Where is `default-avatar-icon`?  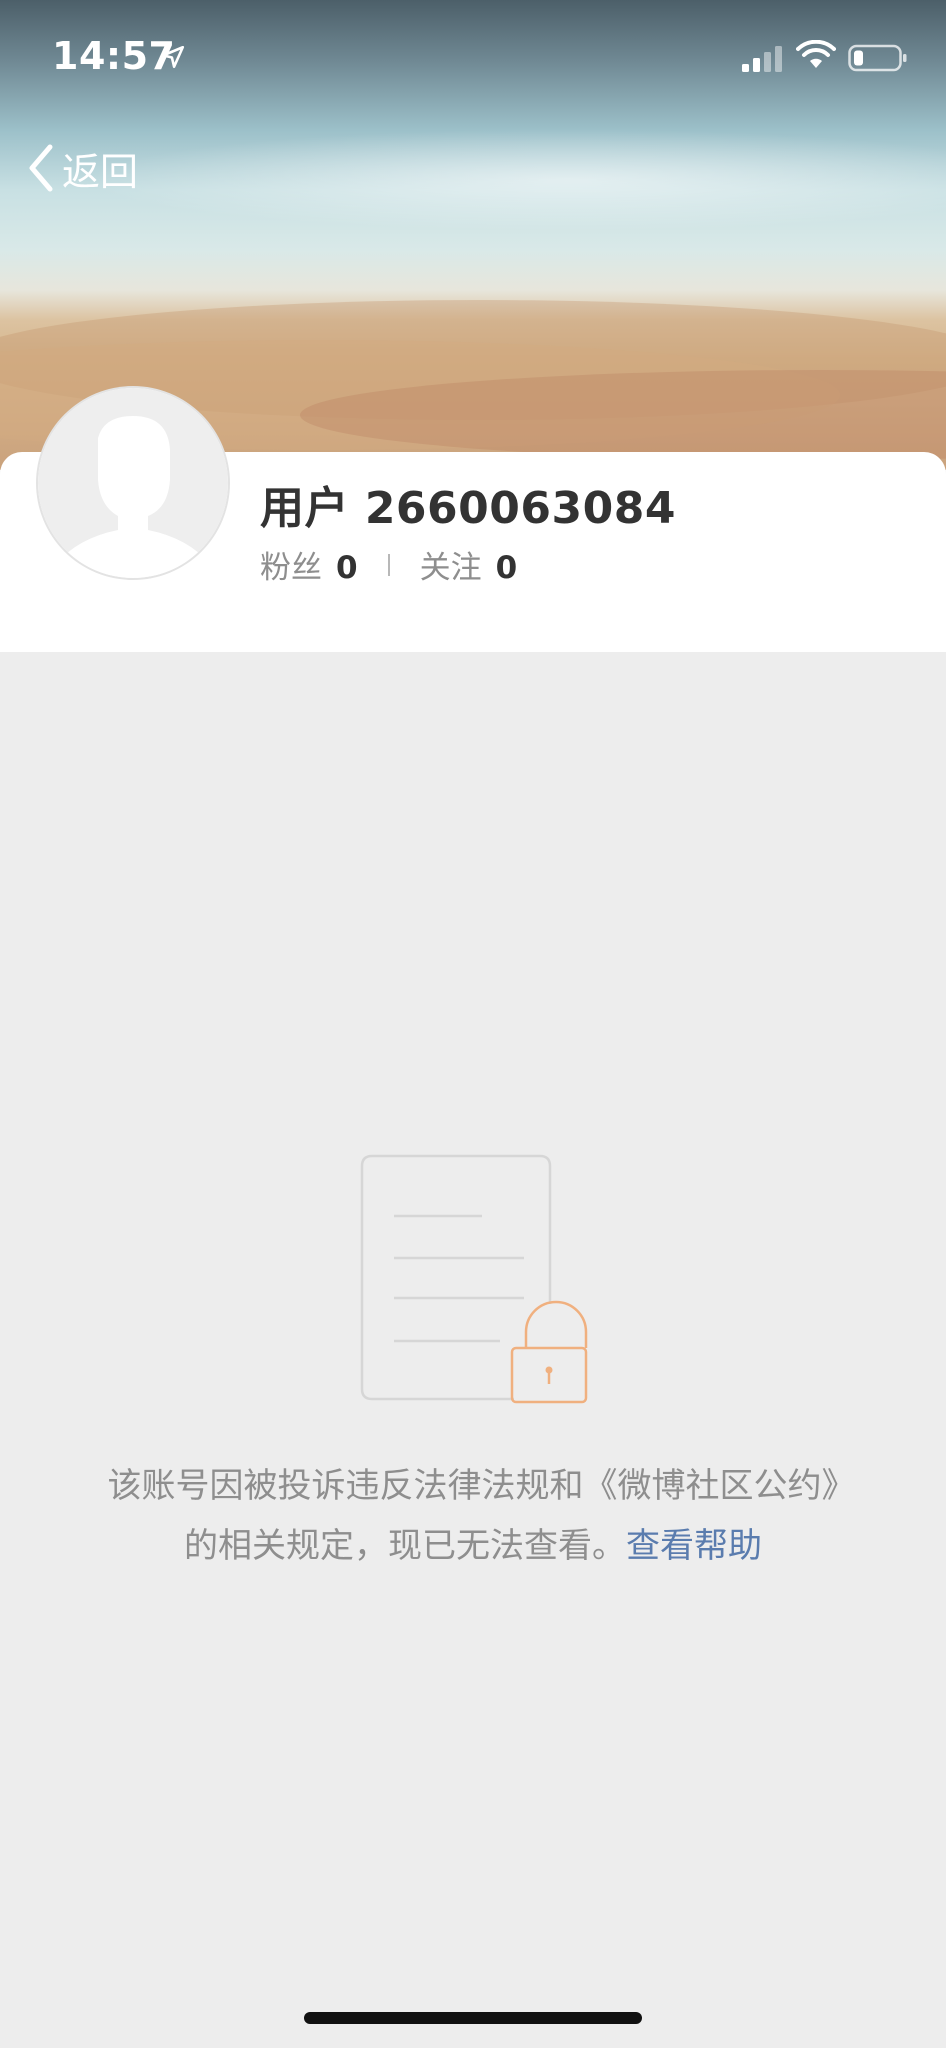
default-avatar-icon is located at coordinates (133, 483).